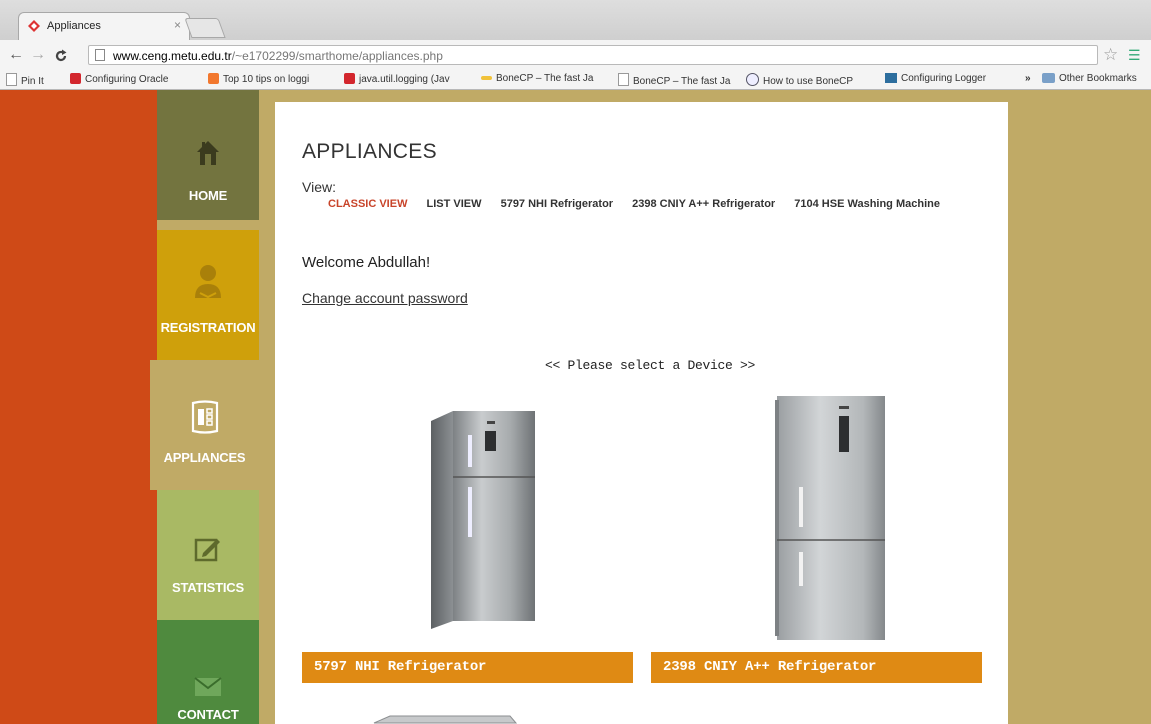  I want to click on extension-icon: ☰, so click(1134, 55).